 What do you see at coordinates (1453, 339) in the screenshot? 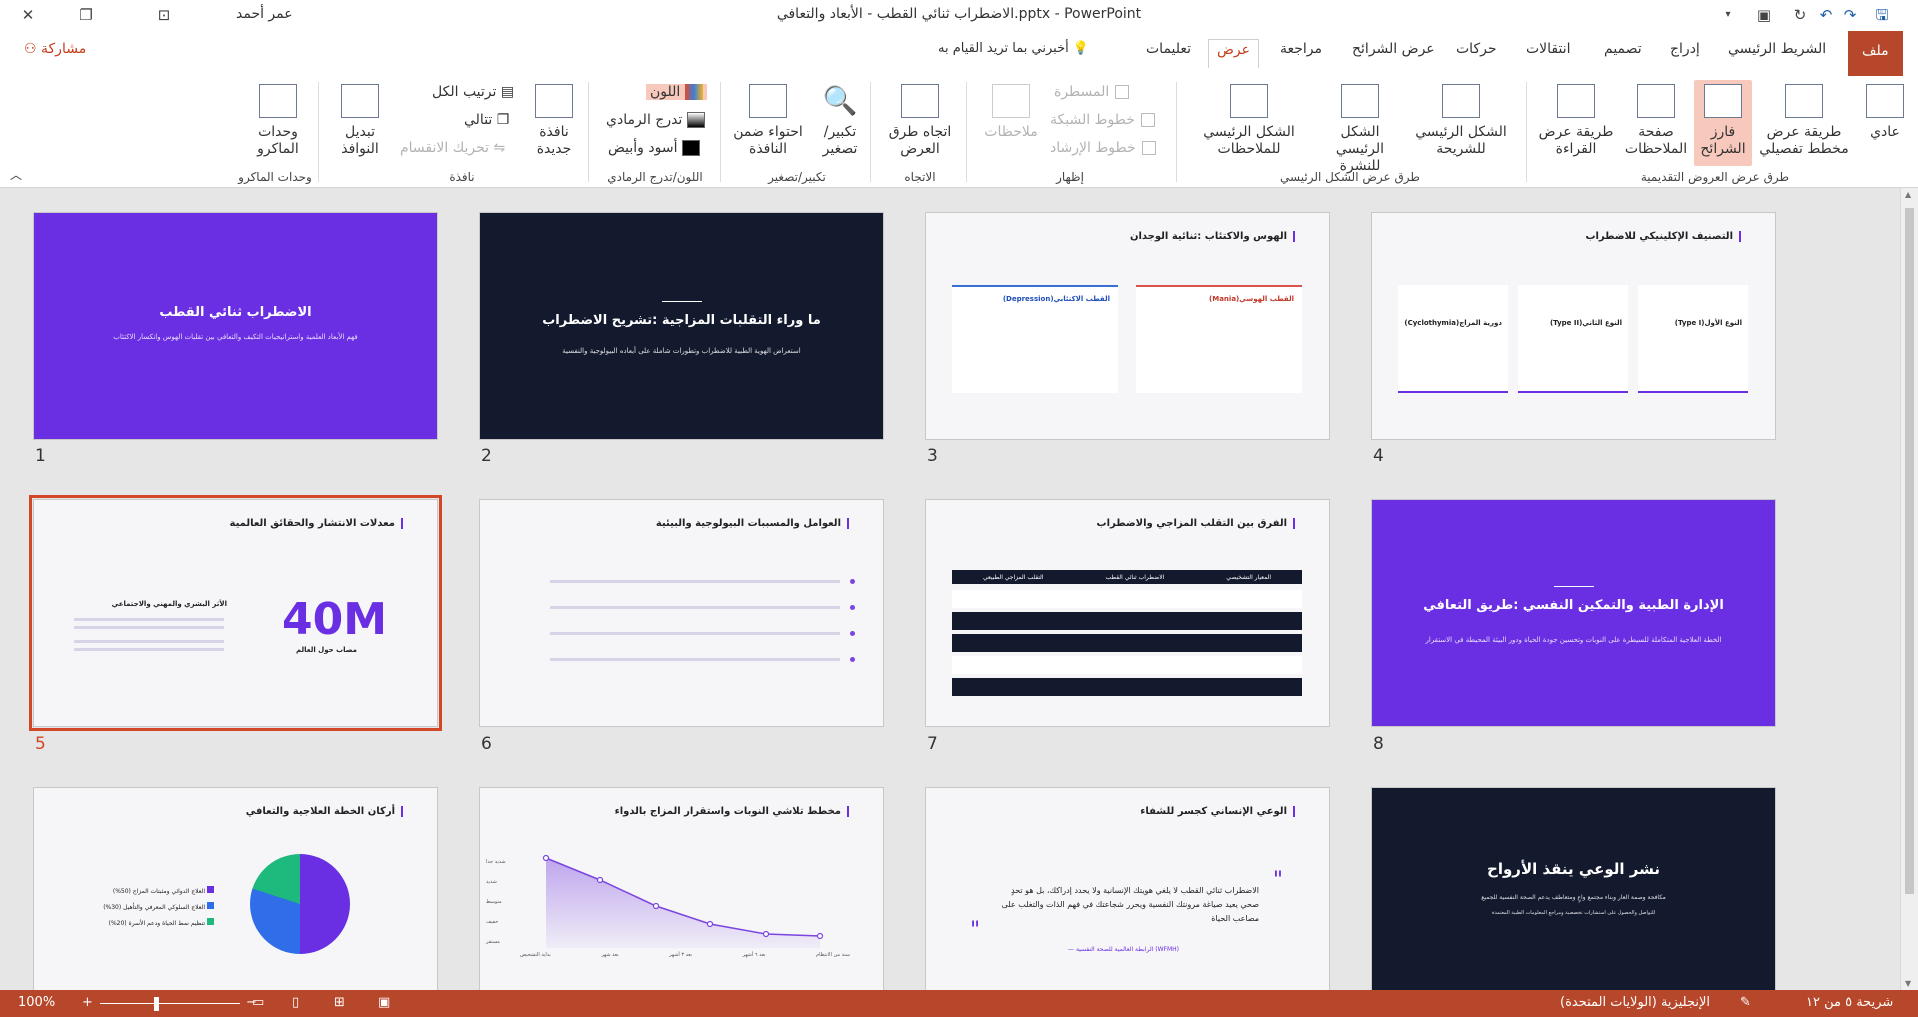
I see `card: (Cyclothymia)دورية المزاج` at bounding box center [1453, 339].